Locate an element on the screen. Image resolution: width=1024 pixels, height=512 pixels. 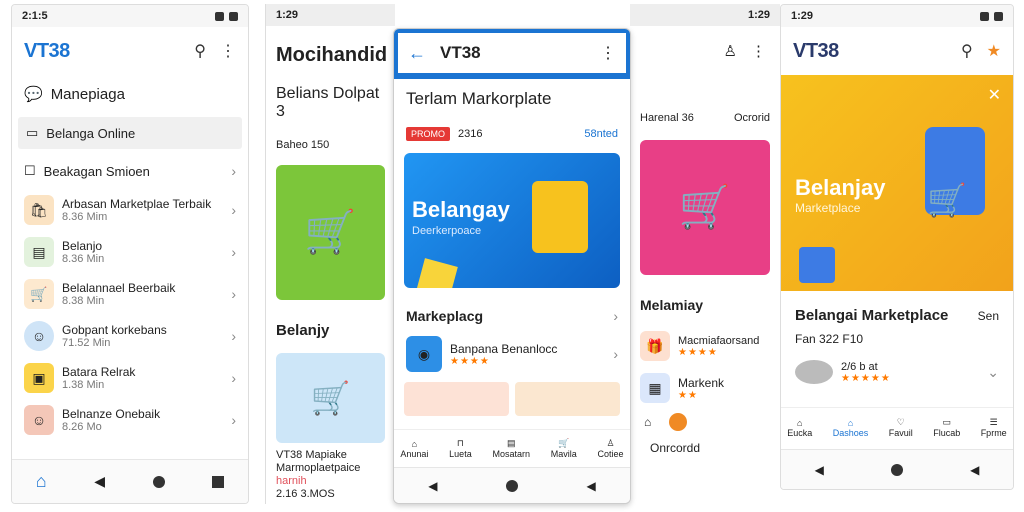
list-item: ▣ Batara Relrak 1.38 Min › is located at coordinates (130, 378).